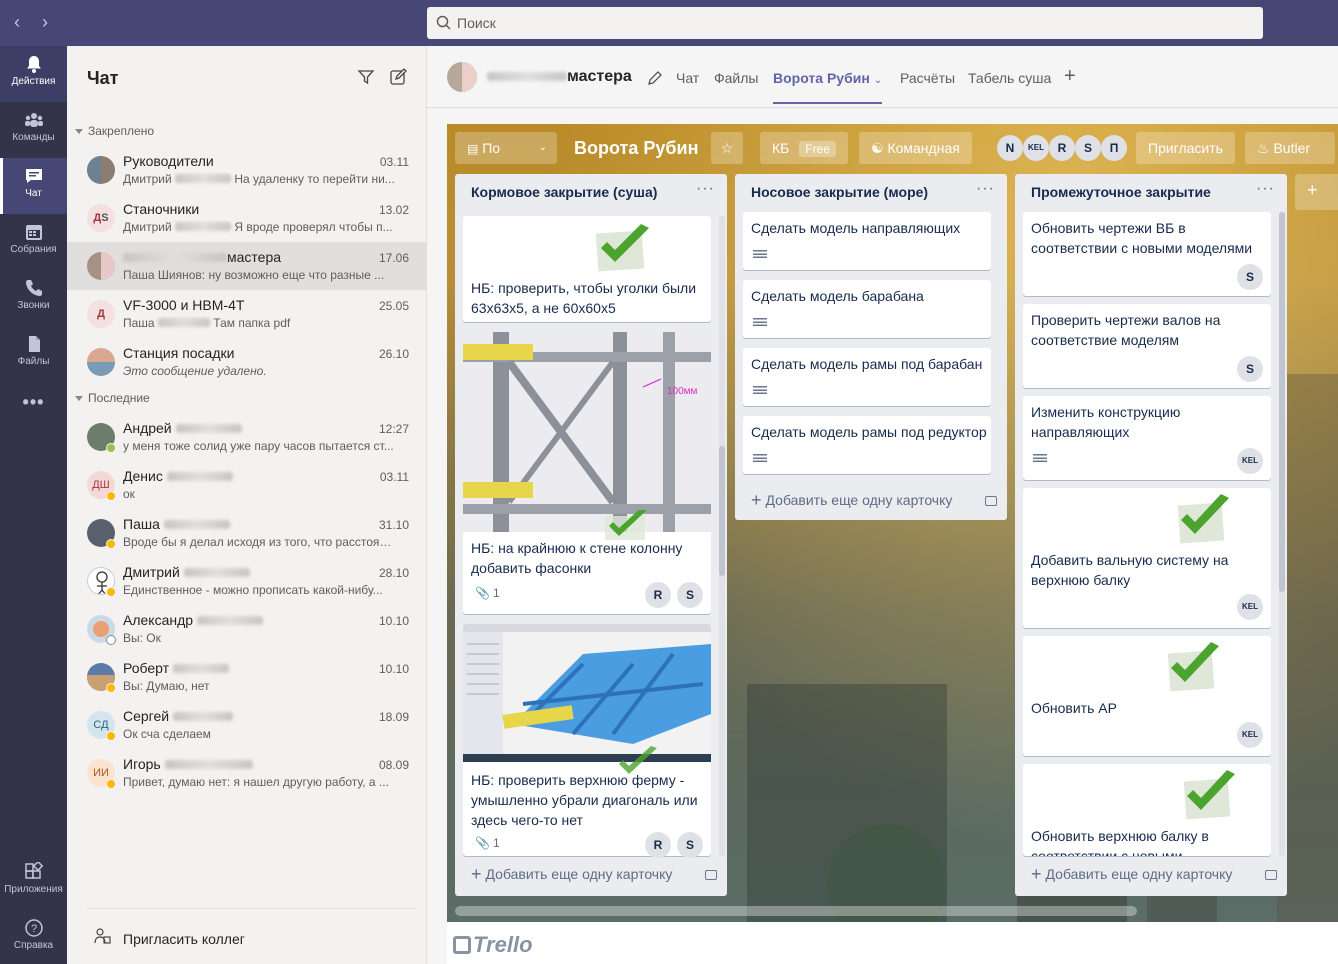 The width and height of the screenshot is (1338, 964). What do you see at coordinates (1009, 78) in the screenshot?
I see `tab-tabel: Табель суша` at bounding box center [1009, 78].